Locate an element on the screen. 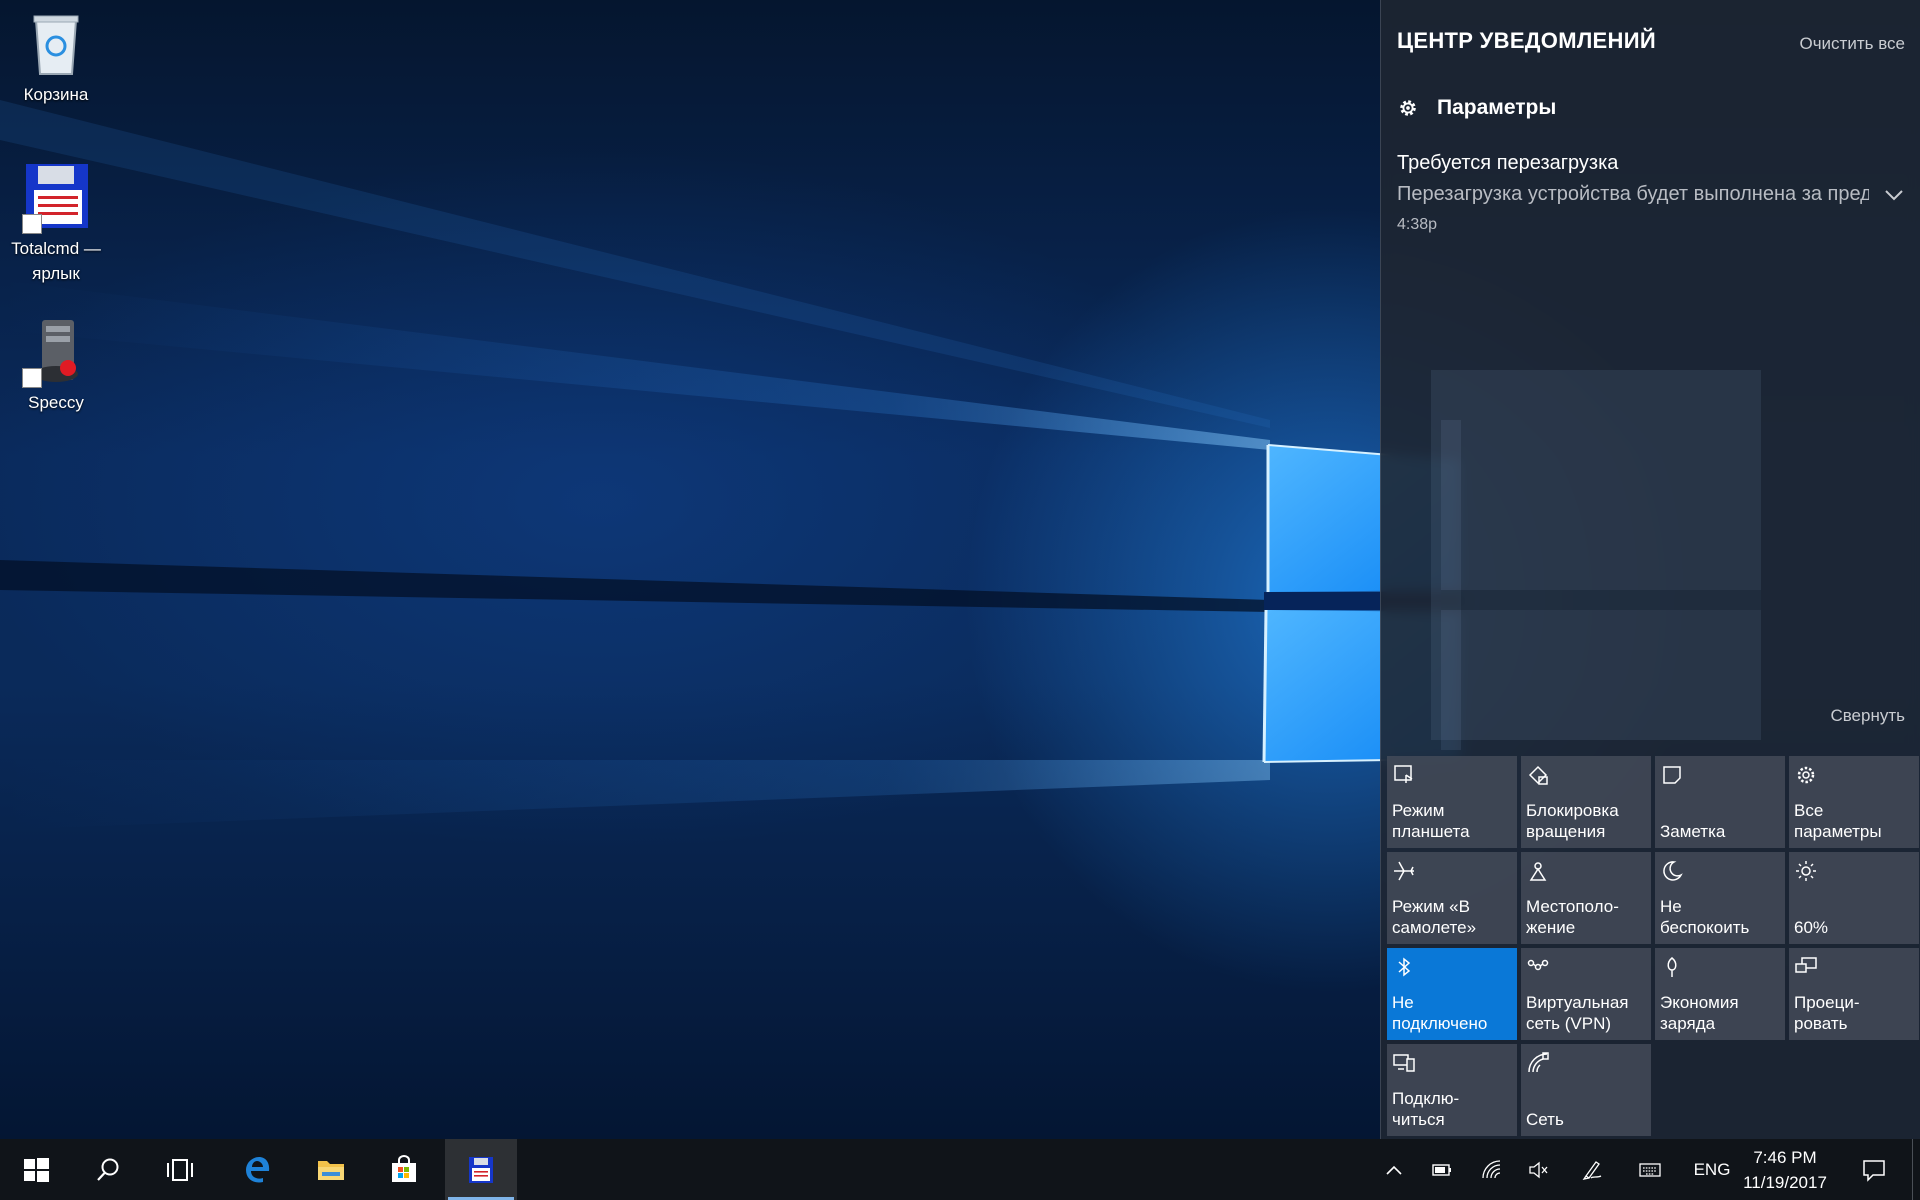 This screenshot has width=1920, height=1200. show-hidden-icons-button is located at coordinates (1394, 1169).